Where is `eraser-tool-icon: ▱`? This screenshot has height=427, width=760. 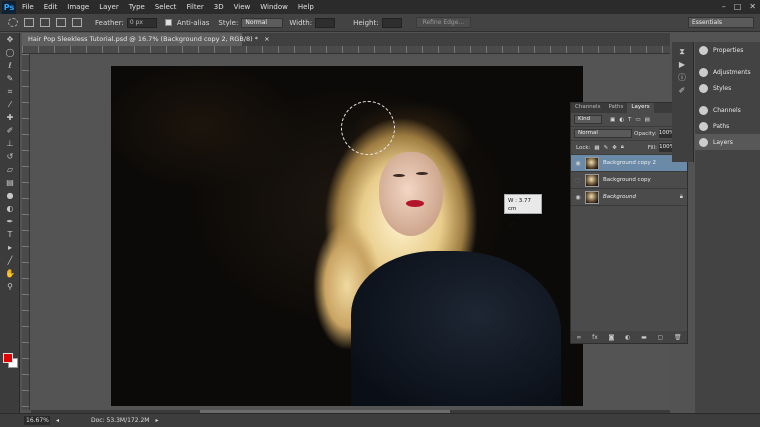 eraser-tool-icon: ▱ is located at coordinates (10, 170).